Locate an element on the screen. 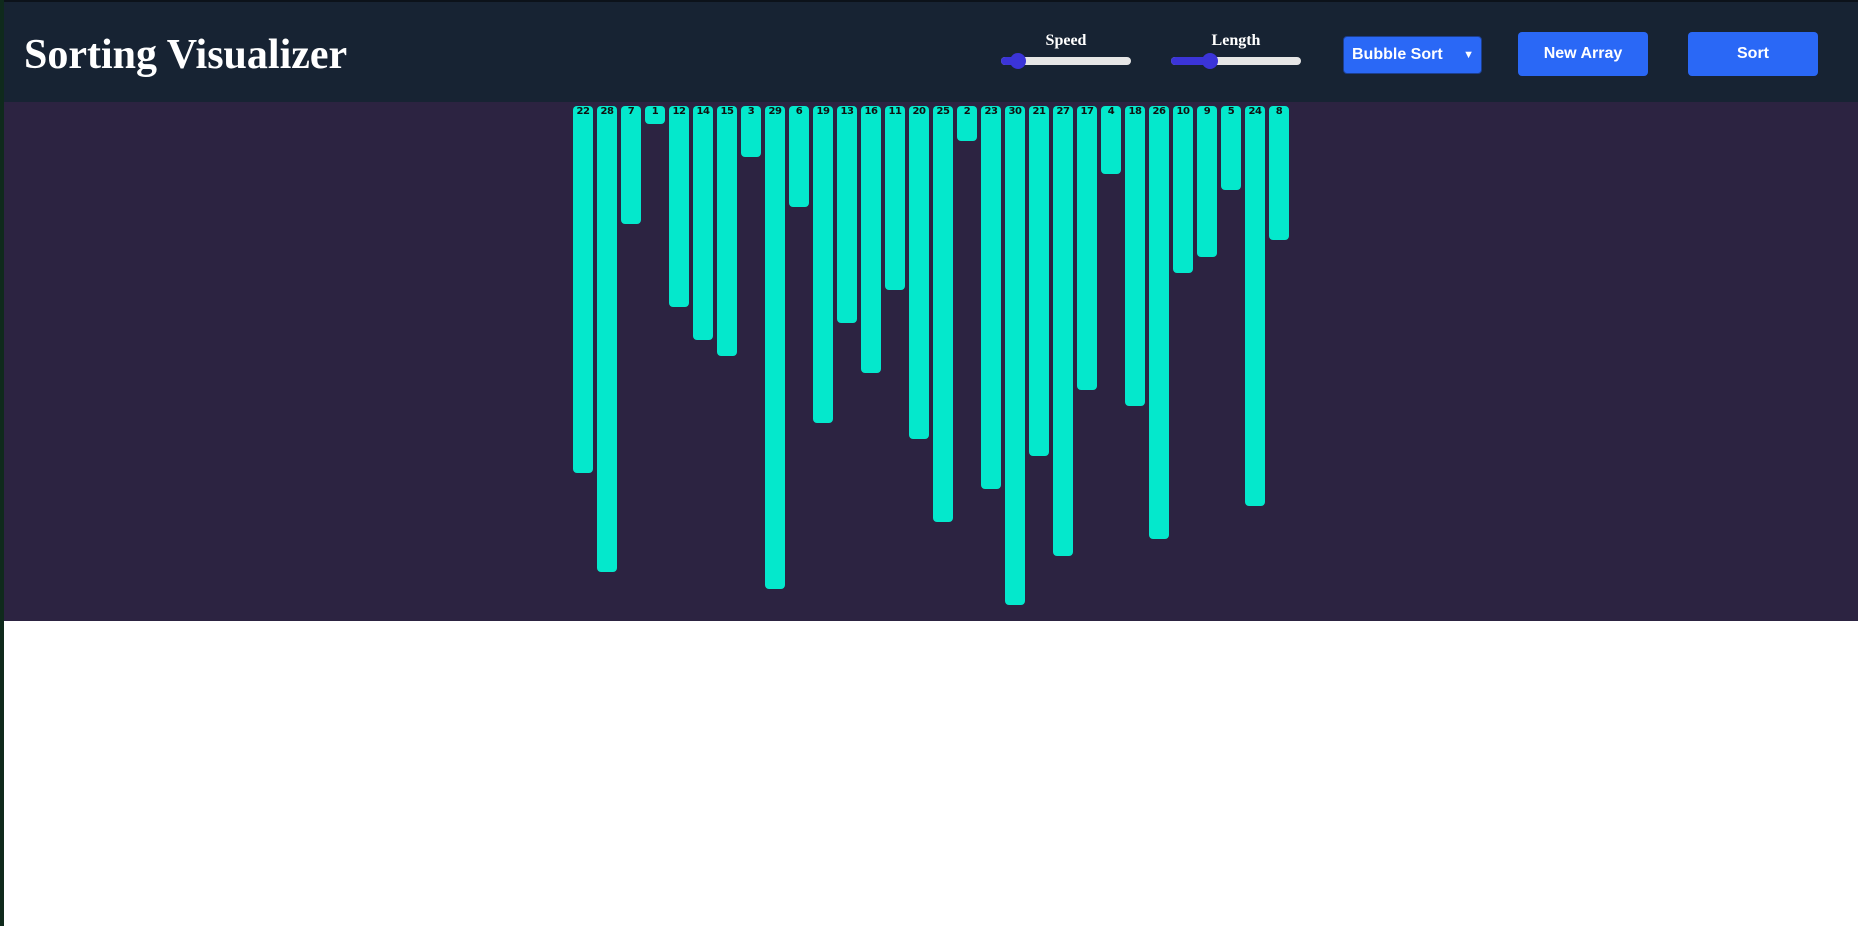  array-bar-value: 1 is located at coordinates (655, 111).